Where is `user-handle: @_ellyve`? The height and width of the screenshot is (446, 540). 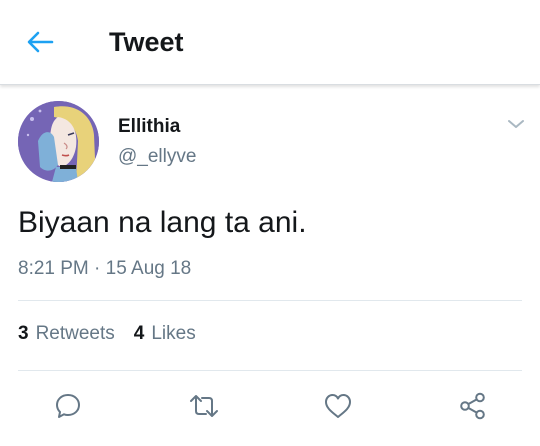
user-handle: @_ellyve is located at coordinates (157, 157).